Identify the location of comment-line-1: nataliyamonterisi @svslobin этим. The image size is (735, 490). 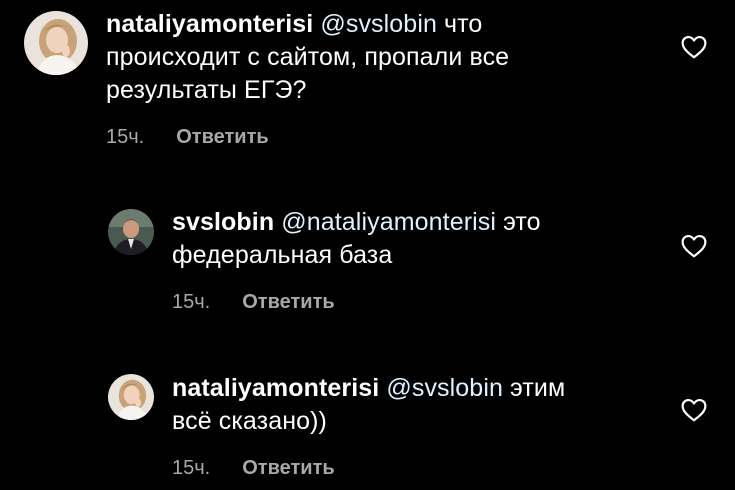
(422, 388).